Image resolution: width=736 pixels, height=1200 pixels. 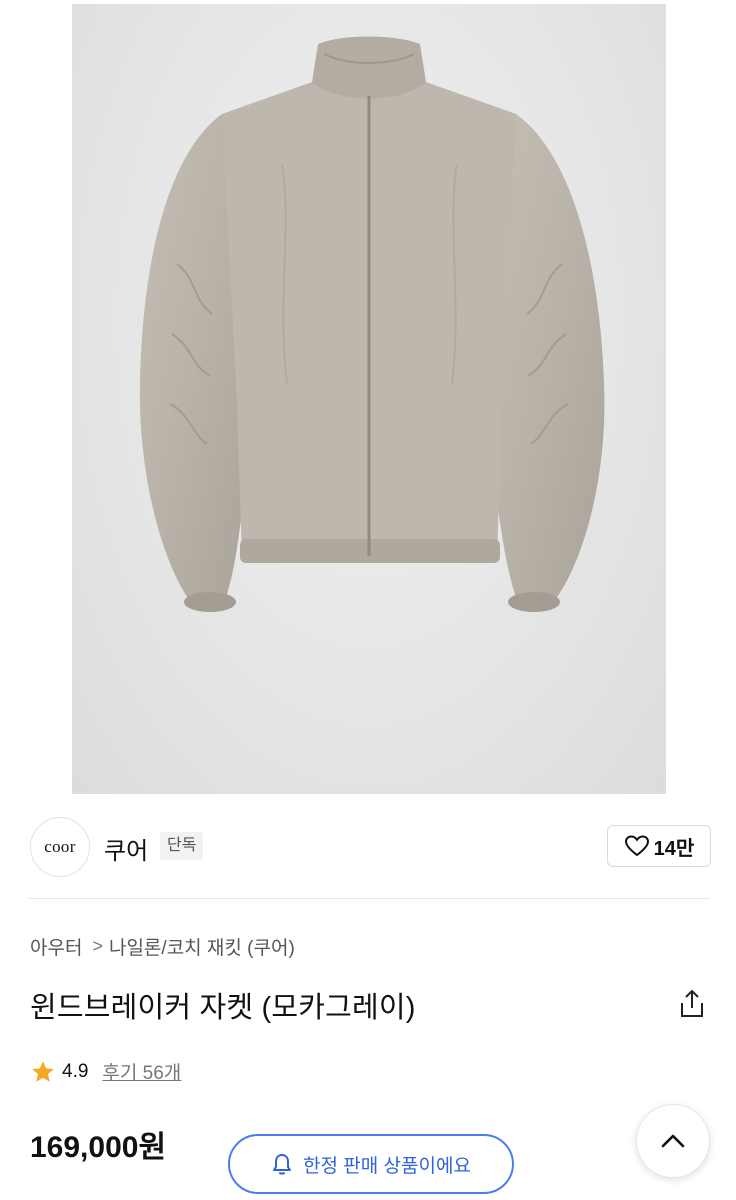 I want to click on exclusive-badge: 단독, so click(x=182, y=846).